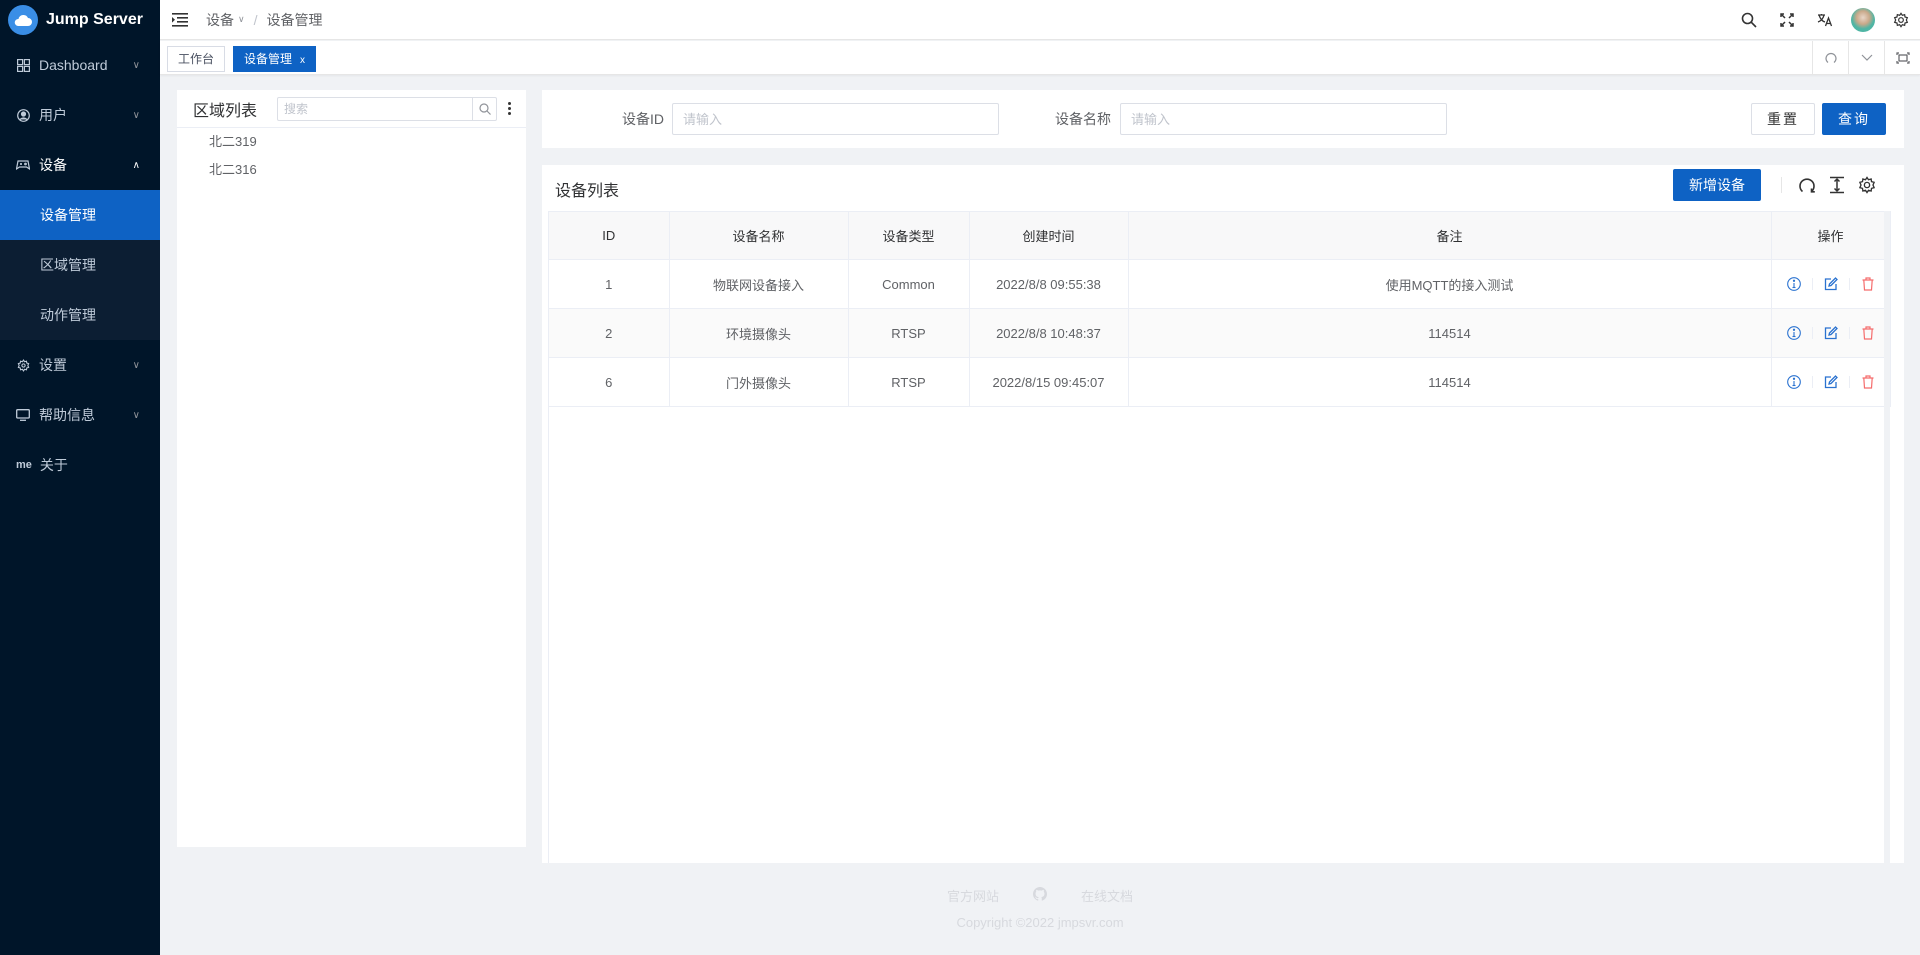  What do you see at coordinates (1717, 185) in the screenshot?
I see `add-device-button: 新增设备` at bounding box center [1717, 185].